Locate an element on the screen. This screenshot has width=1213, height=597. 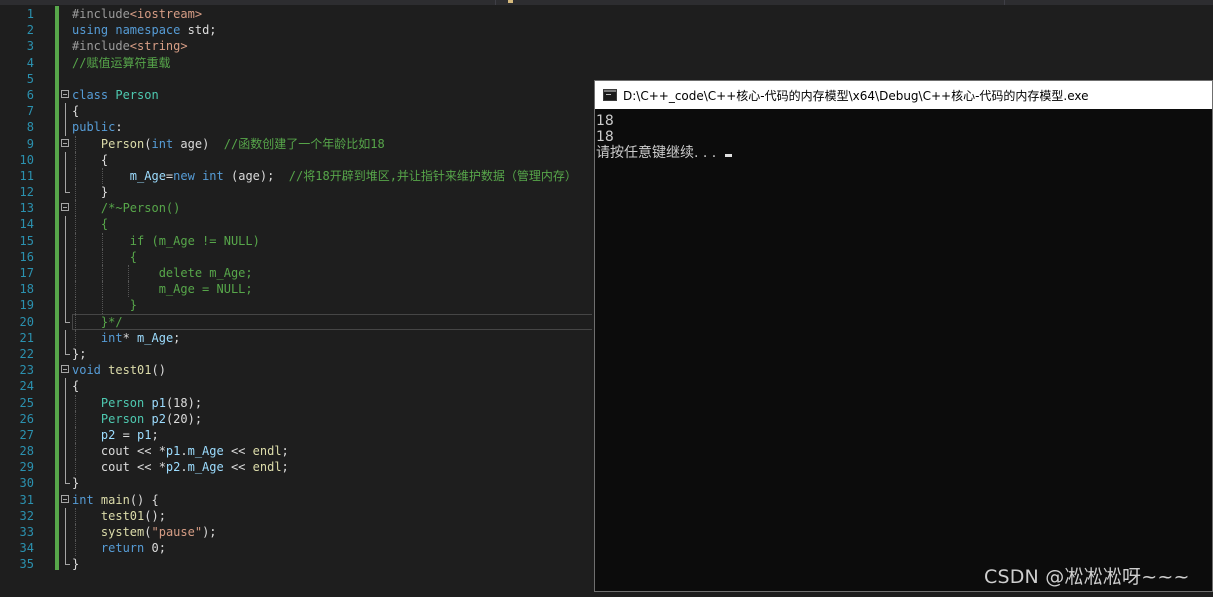
code-line: //赋值运算符重载 is located at coordinates (332, 63).